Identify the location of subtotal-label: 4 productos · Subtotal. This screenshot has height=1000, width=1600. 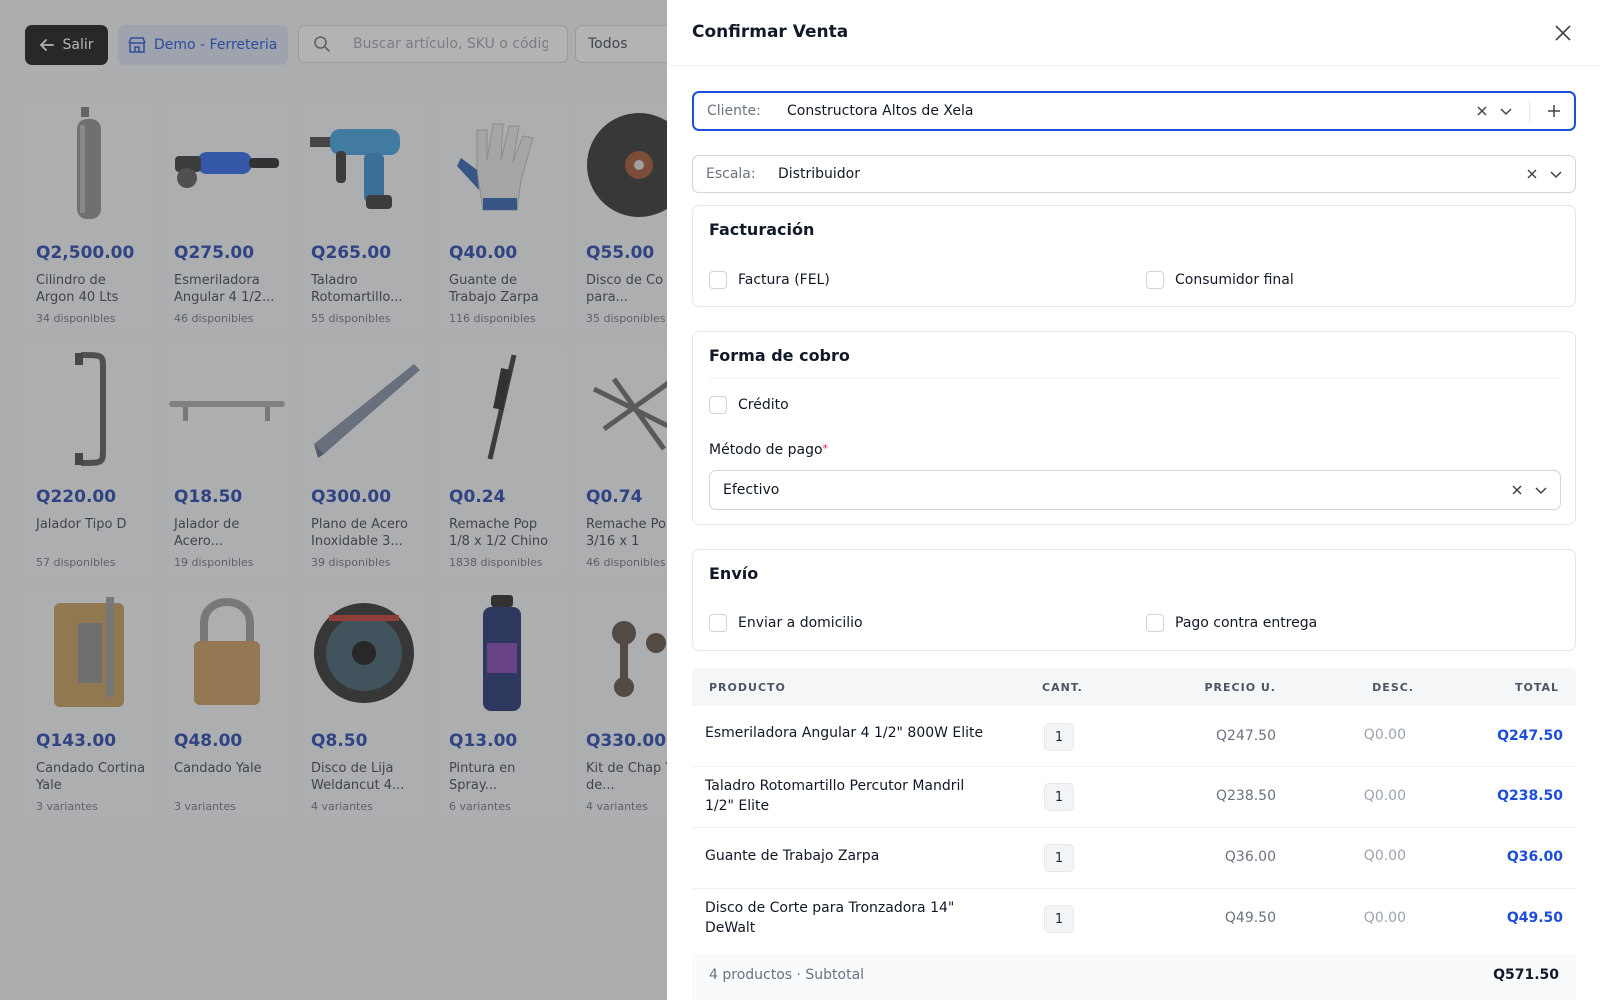
(787, 975).